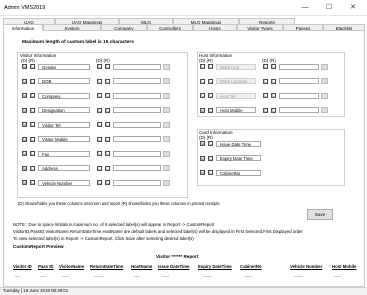  I want to click on label-input-gender: Gender, so click(64, 66).